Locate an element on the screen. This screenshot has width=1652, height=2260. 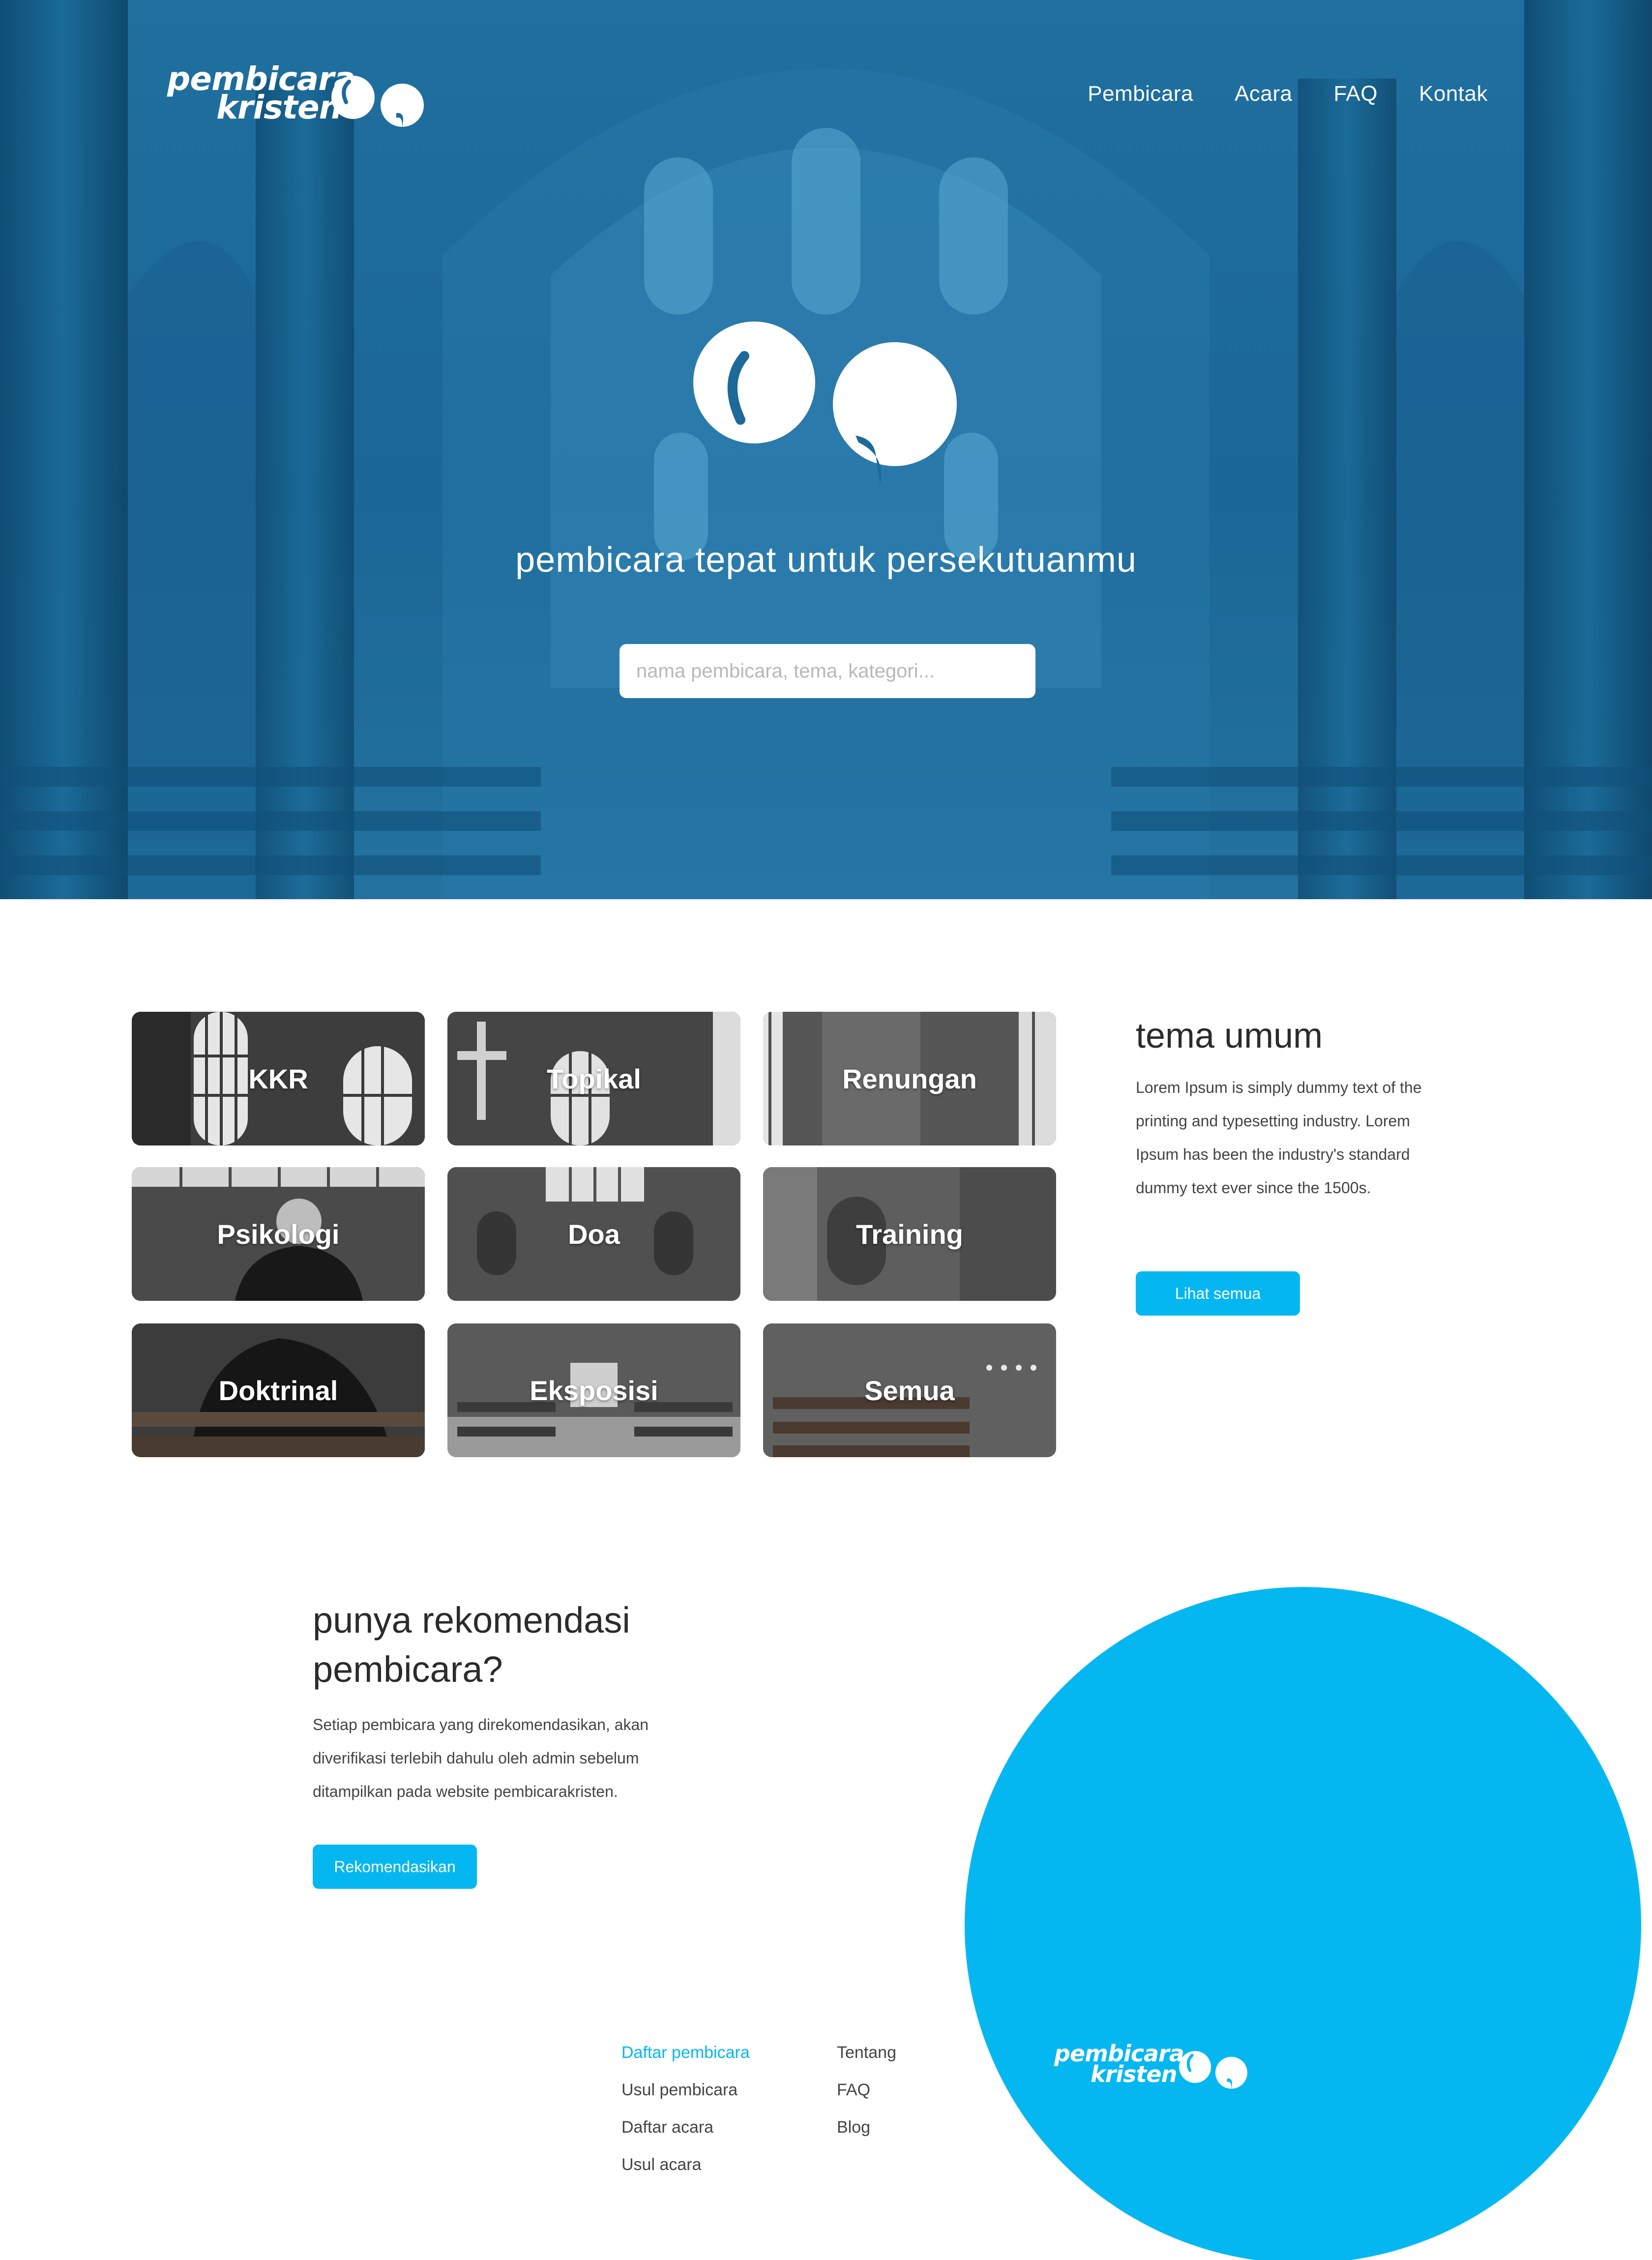
topic-tile-renungan: Renungan is located at coordinates (909, 1078).